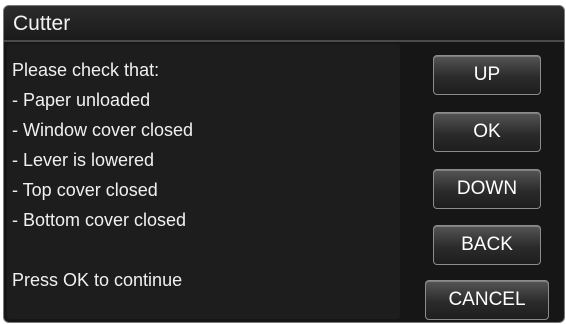 This screenshot has height=324, width=566. Describe the element at coordinates (284, 24) in the screenshot. I see `title-bar: Cutter` at that location.